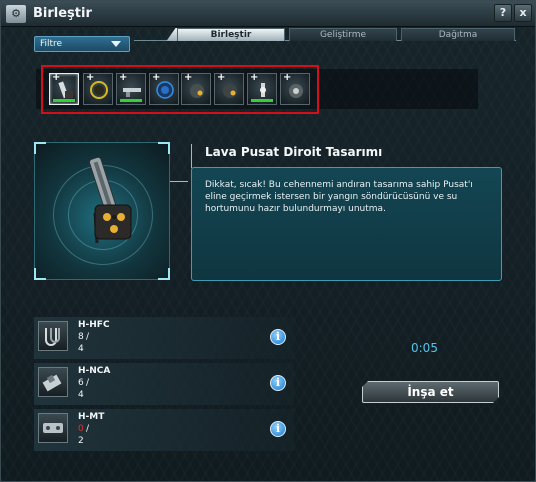  What do you see at coordinates (197, 91) in the screenshot?
I see `droid-core-blueprint-icon` at bounding box center [197, 91].